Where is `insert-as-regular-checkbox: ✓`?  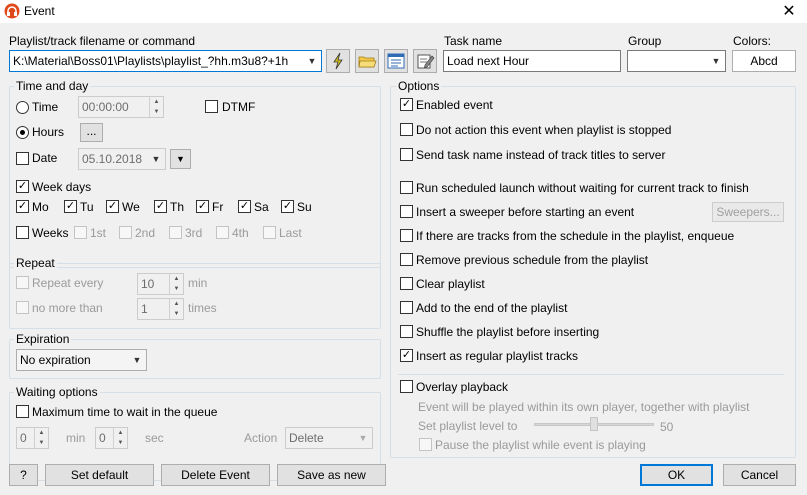
insert-as-regular-checkbox: ✓ is located at coordinates (406, 355).